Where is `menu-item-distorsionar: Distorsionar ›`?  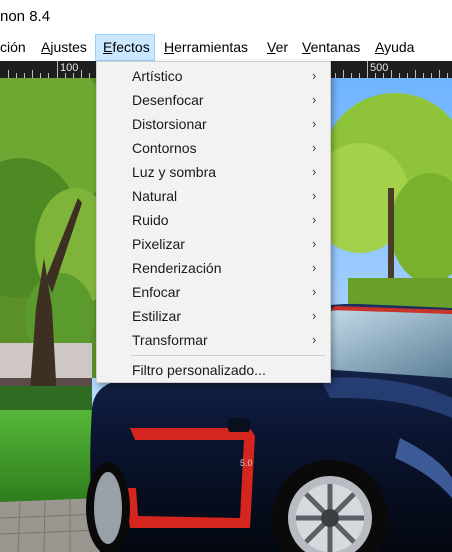
menu-item-distorsionar: Distorsionar › is located at coordinates (213, 124).